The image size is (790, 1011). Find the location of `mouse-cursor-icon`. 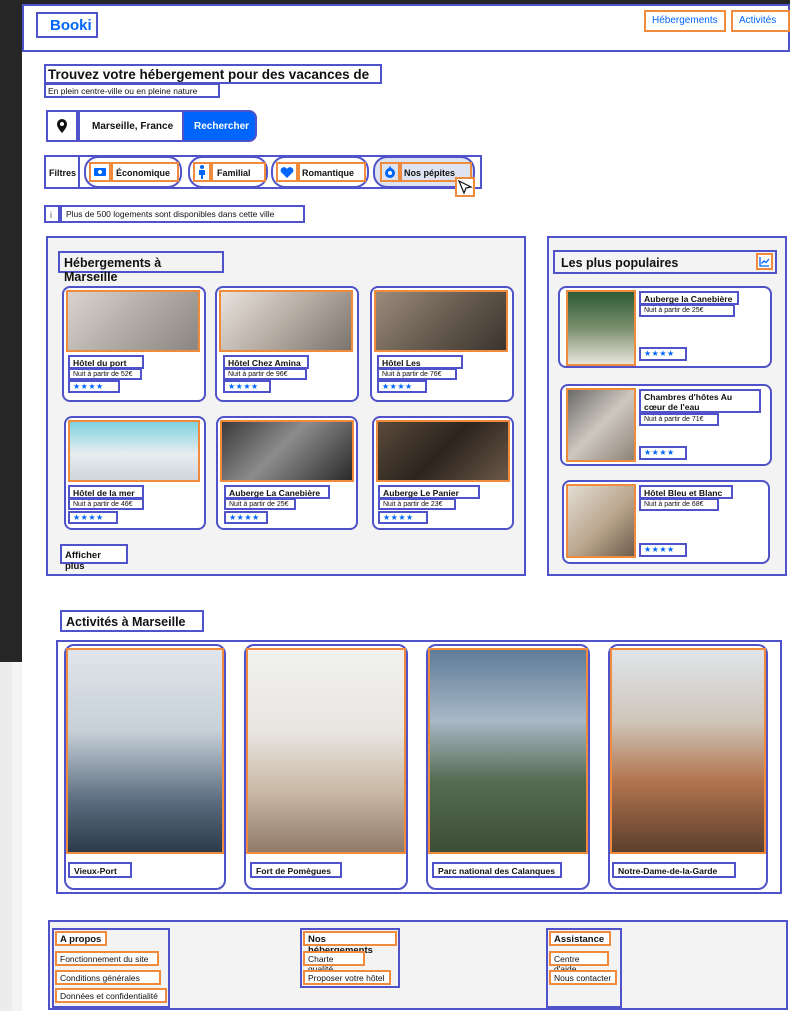

mouse-cursor-icon is located at coordinates (465, 187).